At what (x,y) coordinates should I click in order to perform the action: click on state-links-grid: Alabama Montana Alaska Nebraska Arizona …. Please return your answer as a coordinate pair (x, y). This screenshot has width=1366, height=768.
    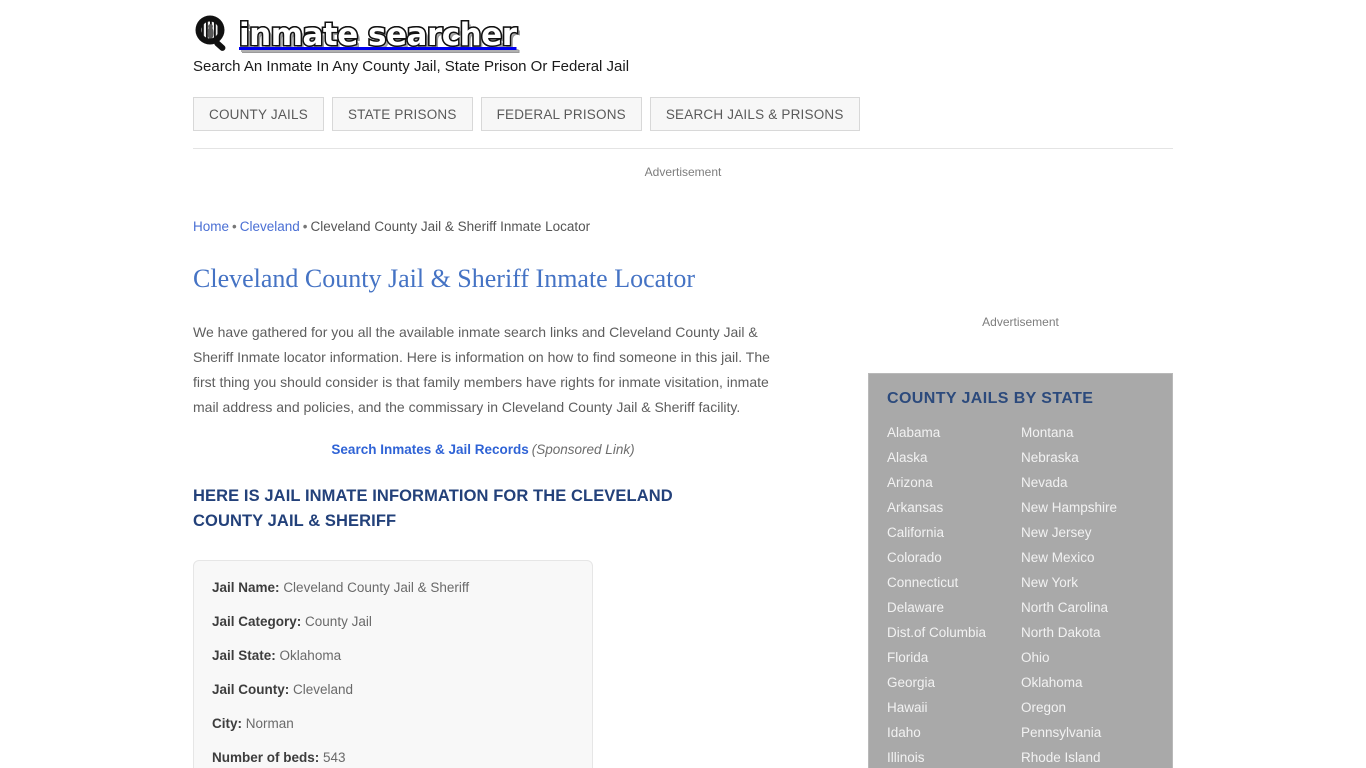
    Looking at the image, I should click on (1020, 594).